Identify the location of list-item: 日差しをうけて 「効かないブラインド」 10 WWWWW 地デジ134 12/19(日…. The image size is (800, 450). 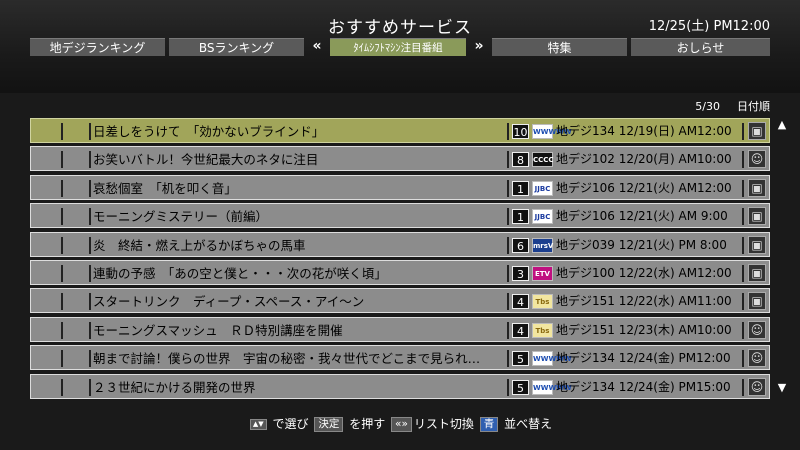
(400, 130).